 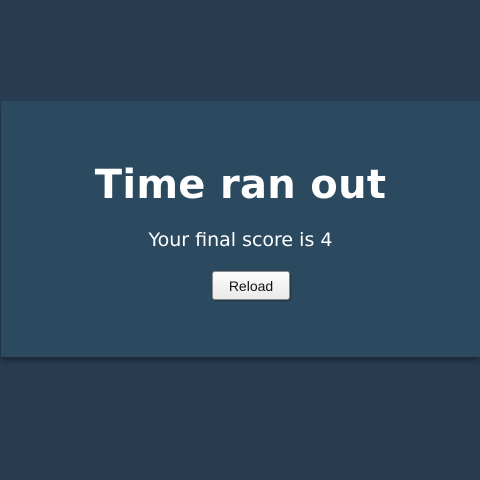 What do you see at coordinates (251, 285) in the screenshot?
I see `reload-button: Reload` at bounding box center [251, 285].